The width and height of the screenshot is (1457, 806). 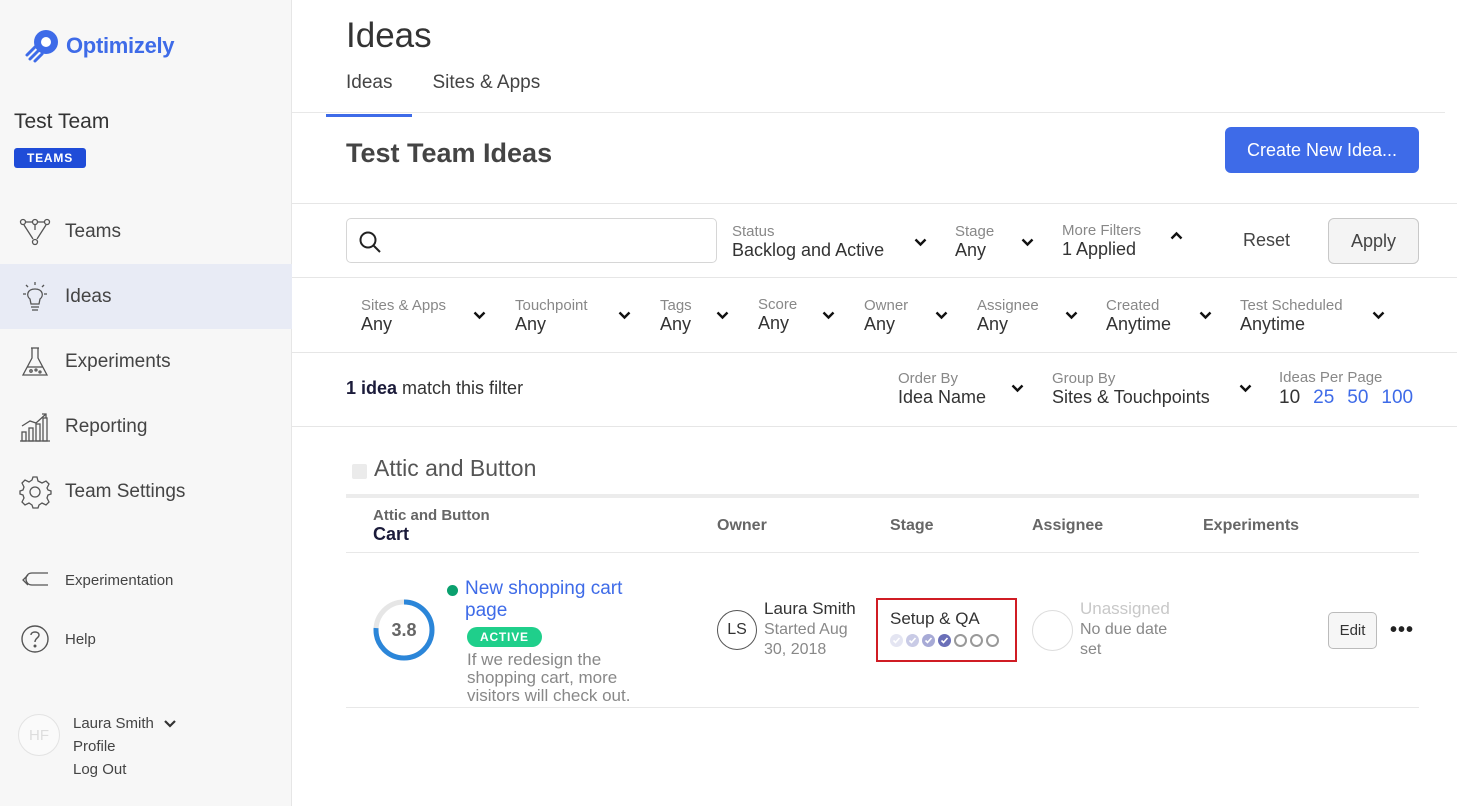 I want to click on ideas-per-page-label: Ideas Per Page, so click(x=1331, y=377).